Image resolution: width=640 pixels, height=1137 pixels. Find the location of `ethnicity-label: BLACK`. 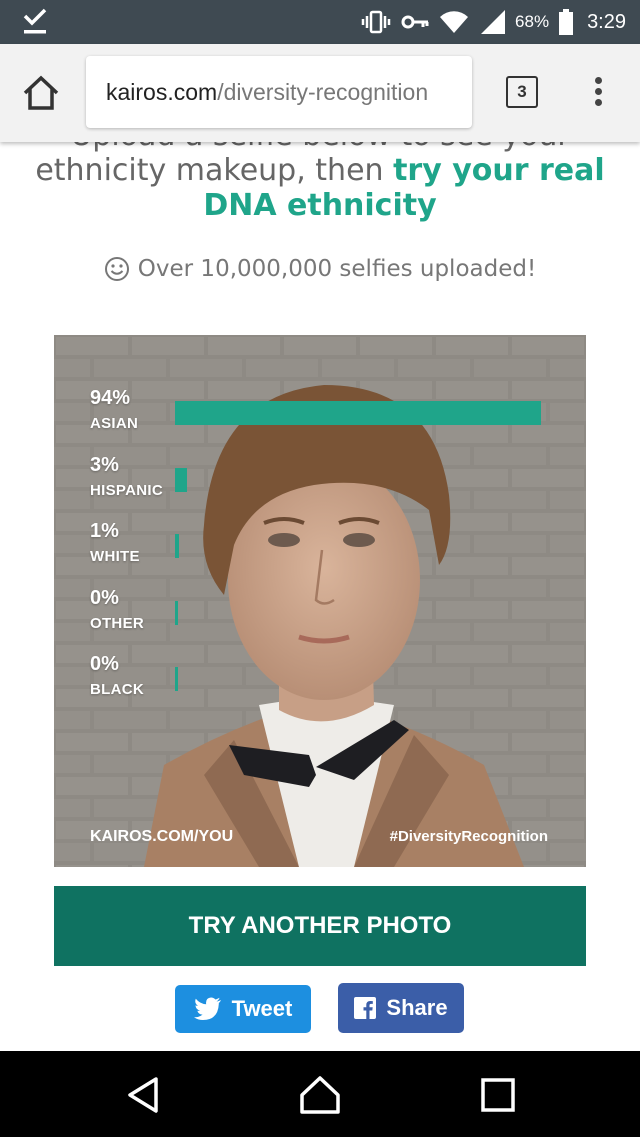

ethnicity-label: BLACK is located at coordinates (117, 689).